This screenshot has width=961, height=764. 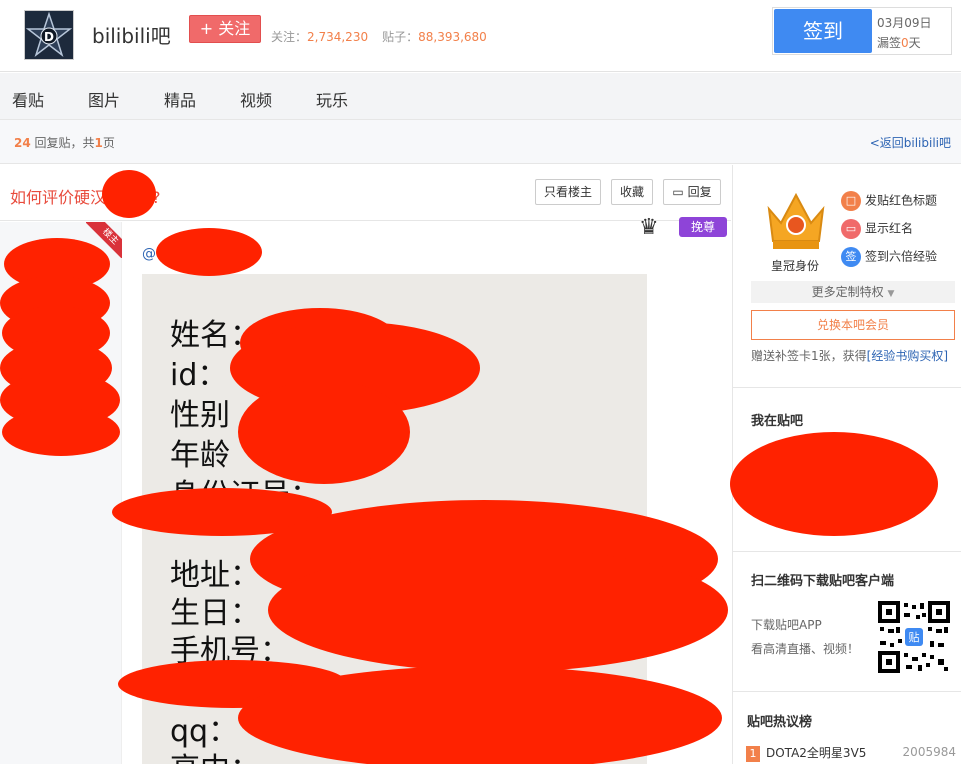 What do you see at coordinates (929, 752) in the screenshot?
I see `hot-topic-count: 2005984` at bounding box center [929, 752].